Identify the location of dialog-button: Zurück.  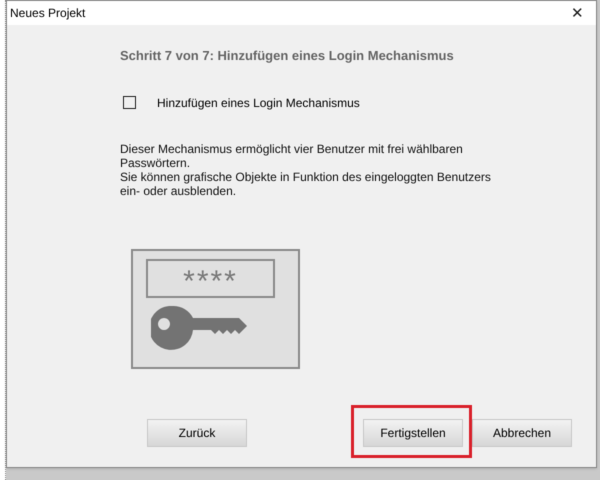
(197, 433).